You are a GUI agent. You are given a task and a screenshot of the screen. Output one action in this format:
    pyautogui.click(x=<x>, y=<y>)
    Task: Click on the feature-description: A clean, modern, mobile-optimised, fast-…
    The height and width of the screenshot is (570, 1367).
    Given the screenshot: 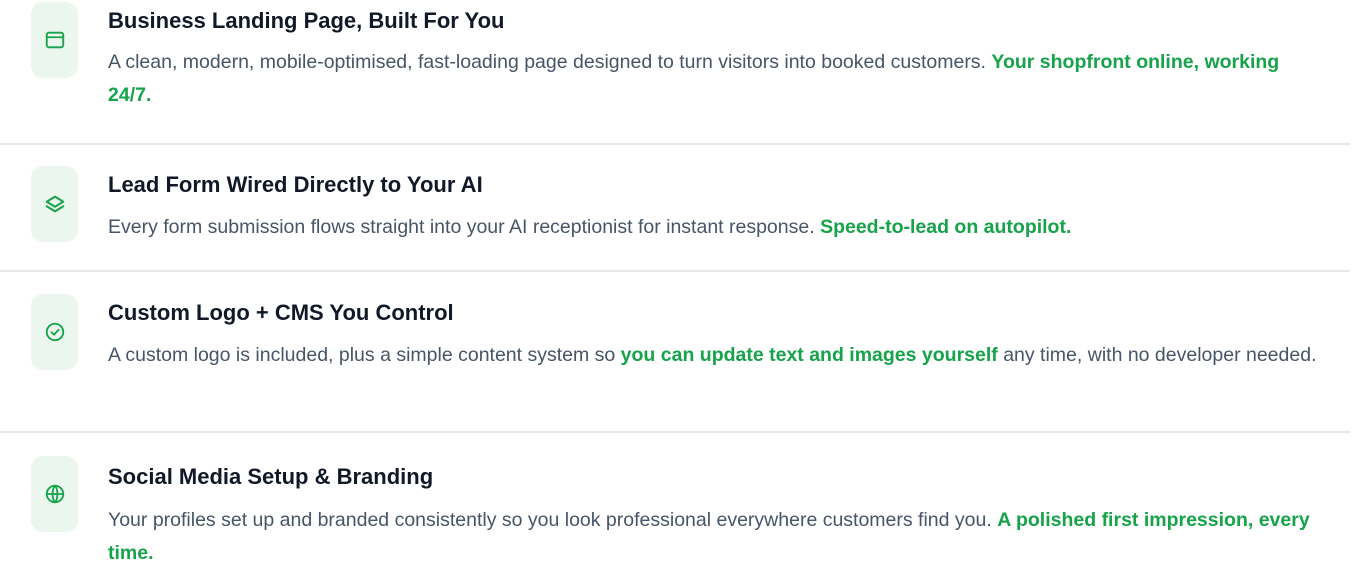 What is the action you would take?
    pyautogui.click(x=713, y=79)
    